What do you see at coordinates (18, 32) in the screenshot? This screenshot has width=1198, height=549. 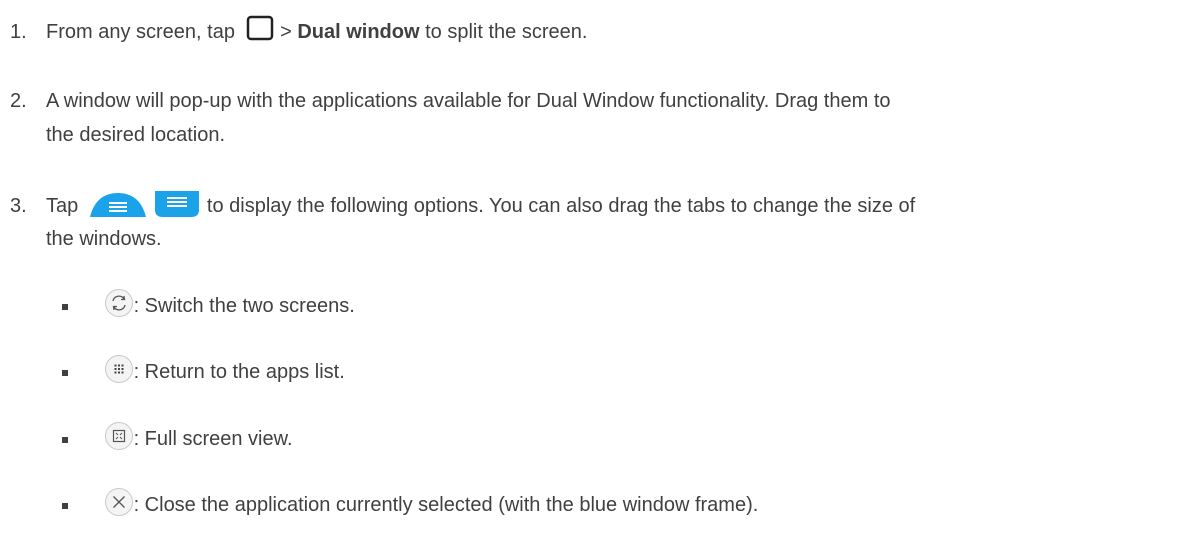 I see `step-number: 1.` at bounding box center [18, 32].